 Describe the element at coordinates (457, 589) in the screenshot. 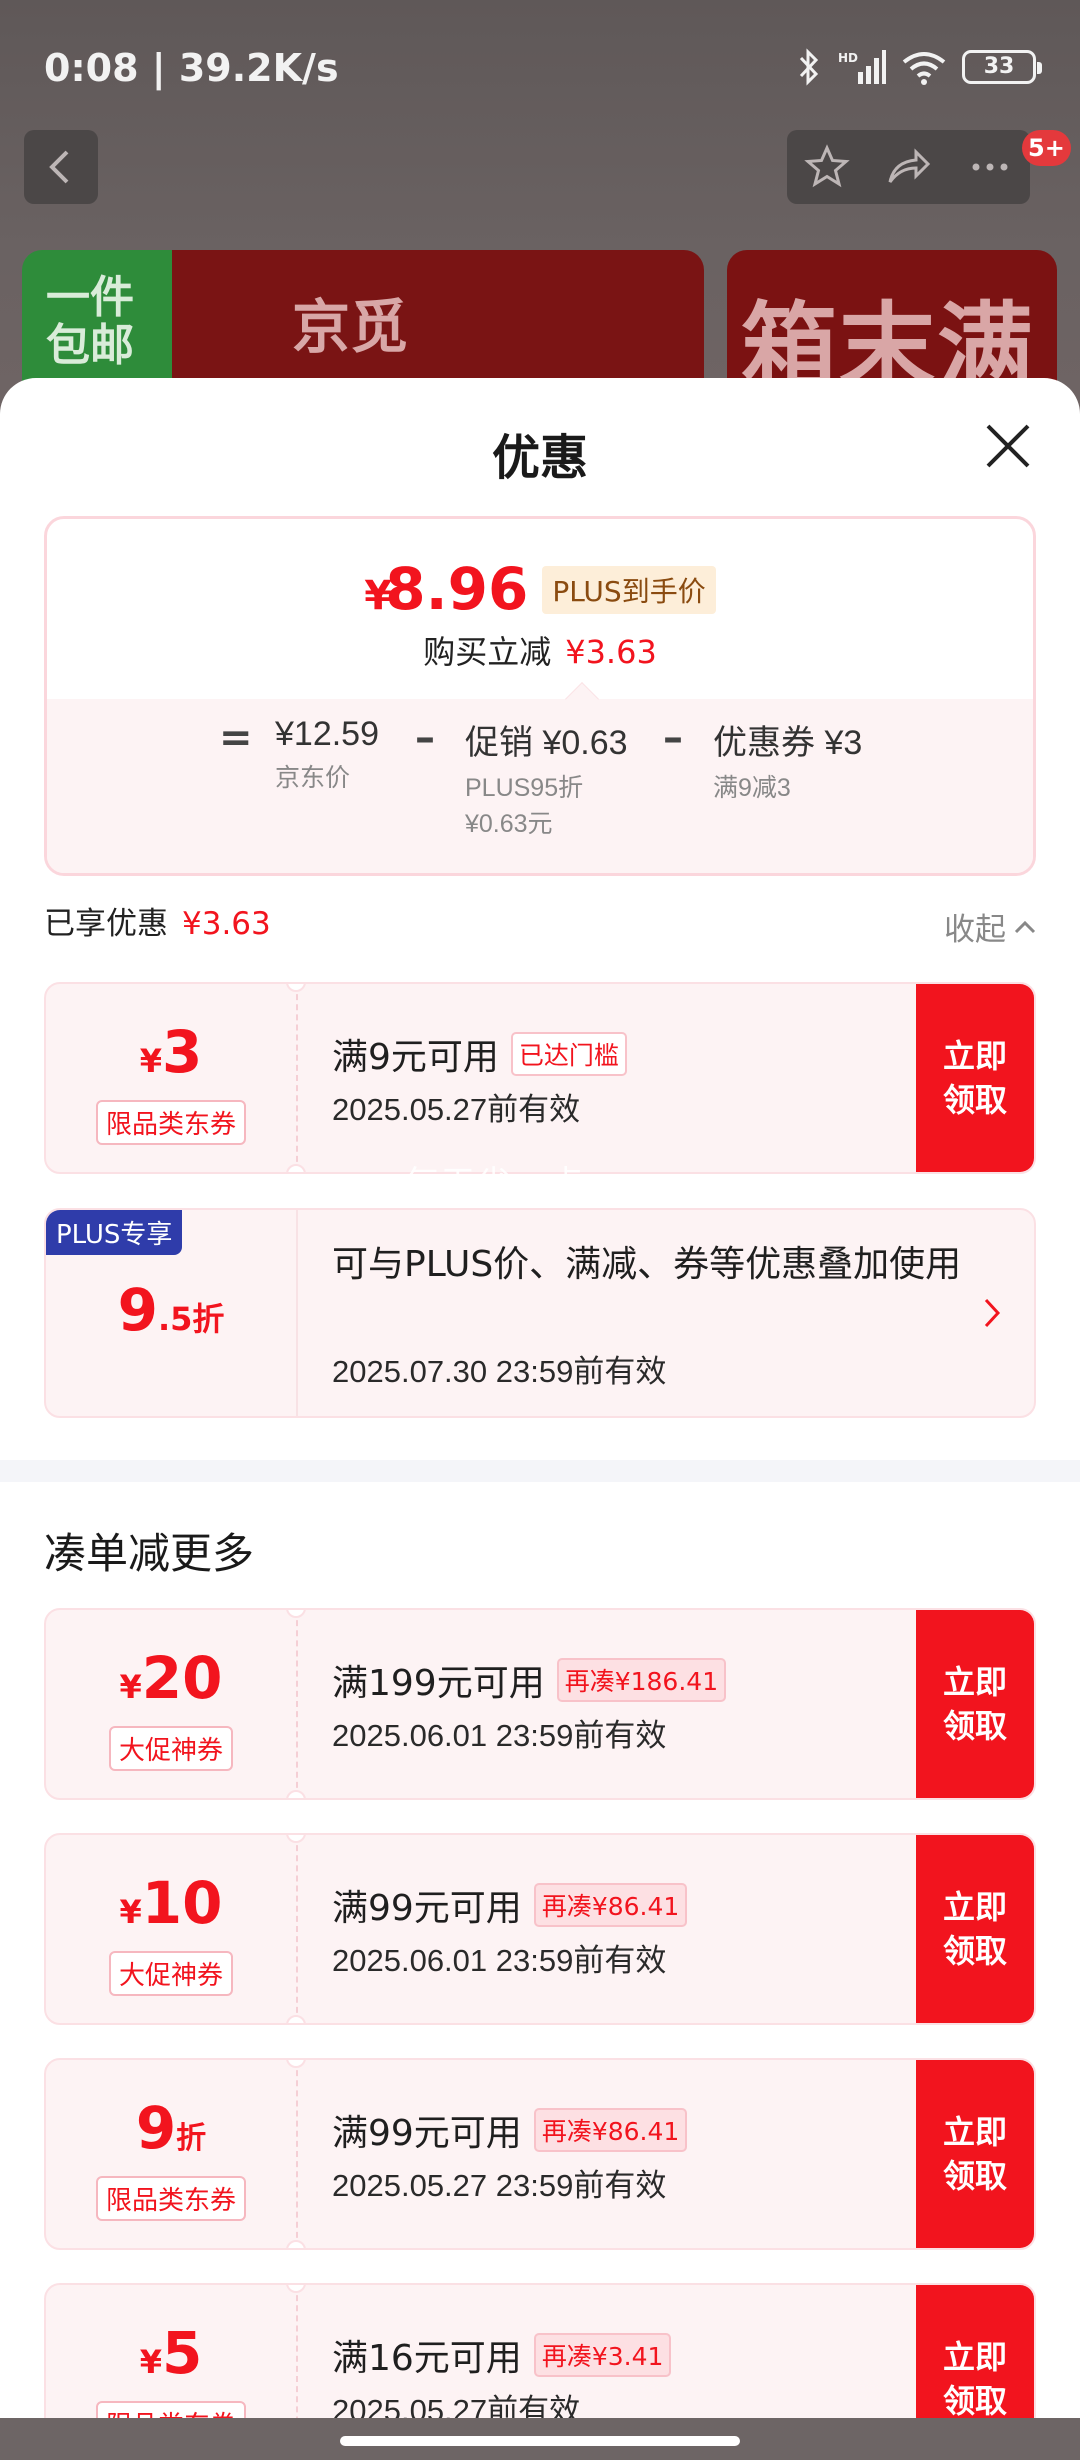

I see `final-price: 8.96` at that location.